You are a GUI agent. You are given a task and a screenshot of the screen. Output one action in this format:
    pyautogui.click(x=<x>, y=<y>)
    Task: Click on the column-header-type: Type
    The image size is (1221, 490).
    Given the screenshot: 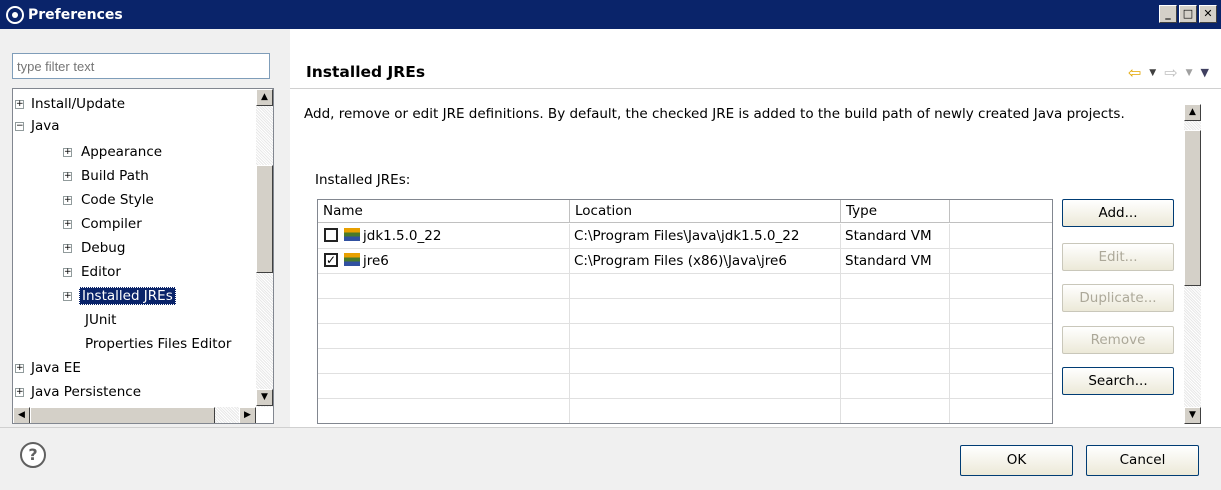 What is the action you would take?
    pyautogui.click(x=895, y=211)
    